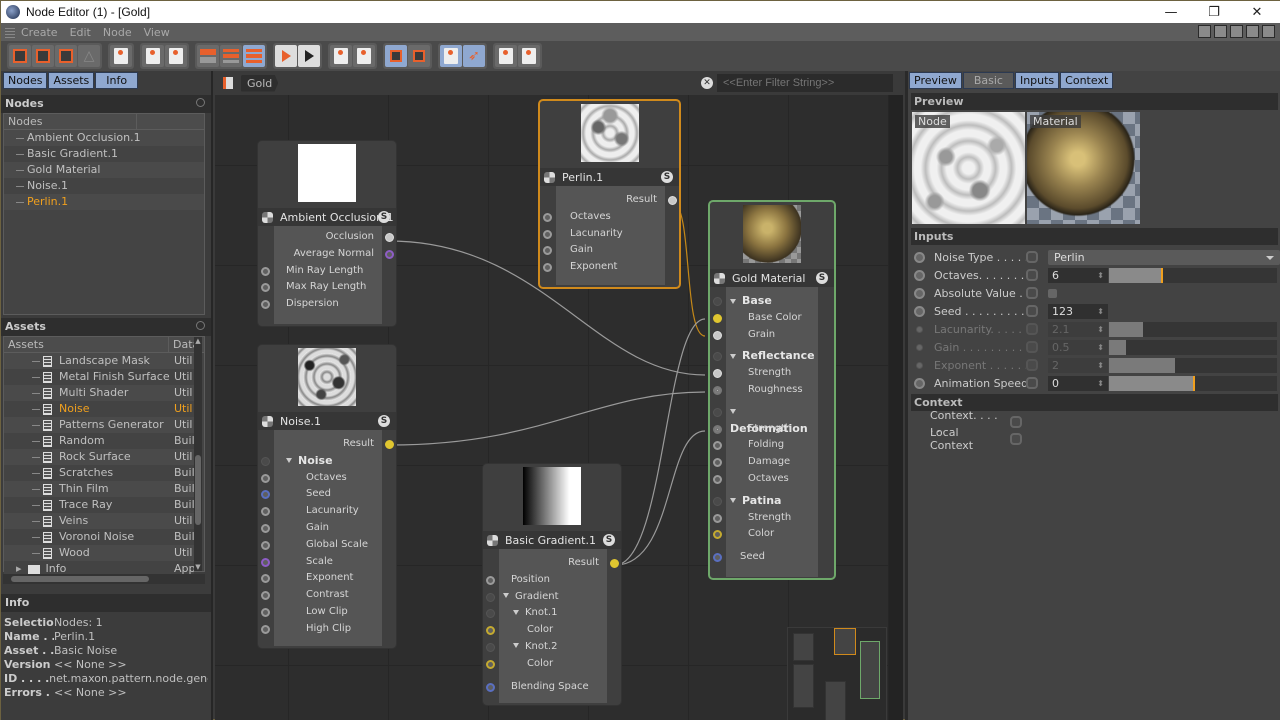  Describe the element at coordinates (99, 521) in the screenshot. I see `asset-list-item: Veins Util` at that location.